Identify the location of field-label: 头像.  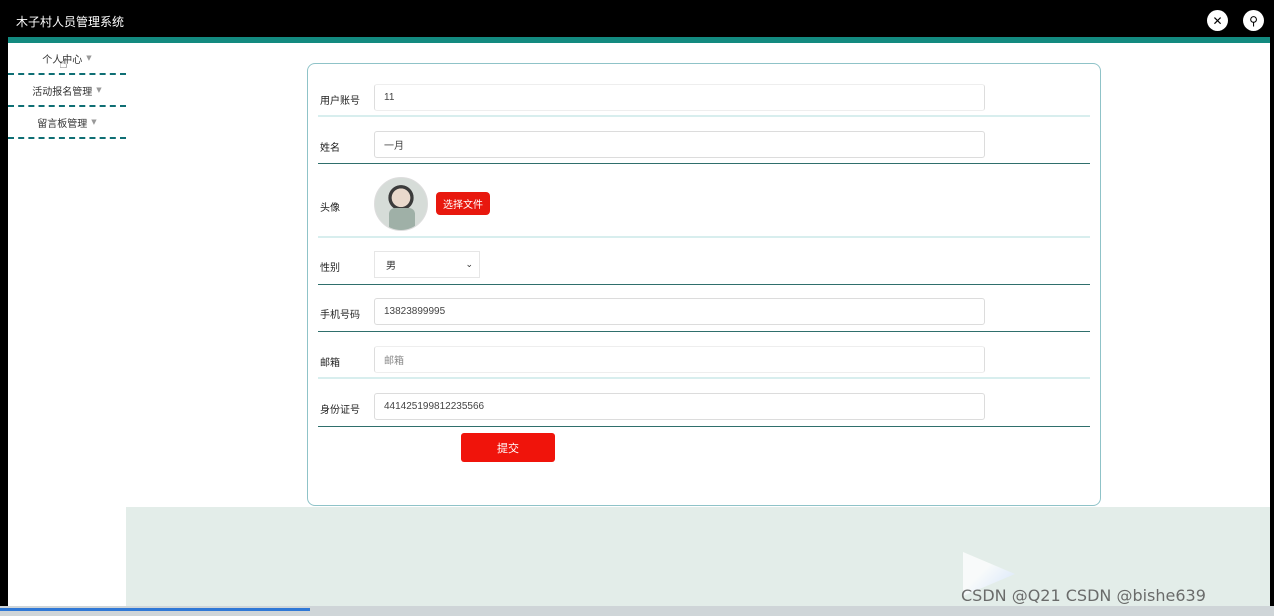
(330, 208).